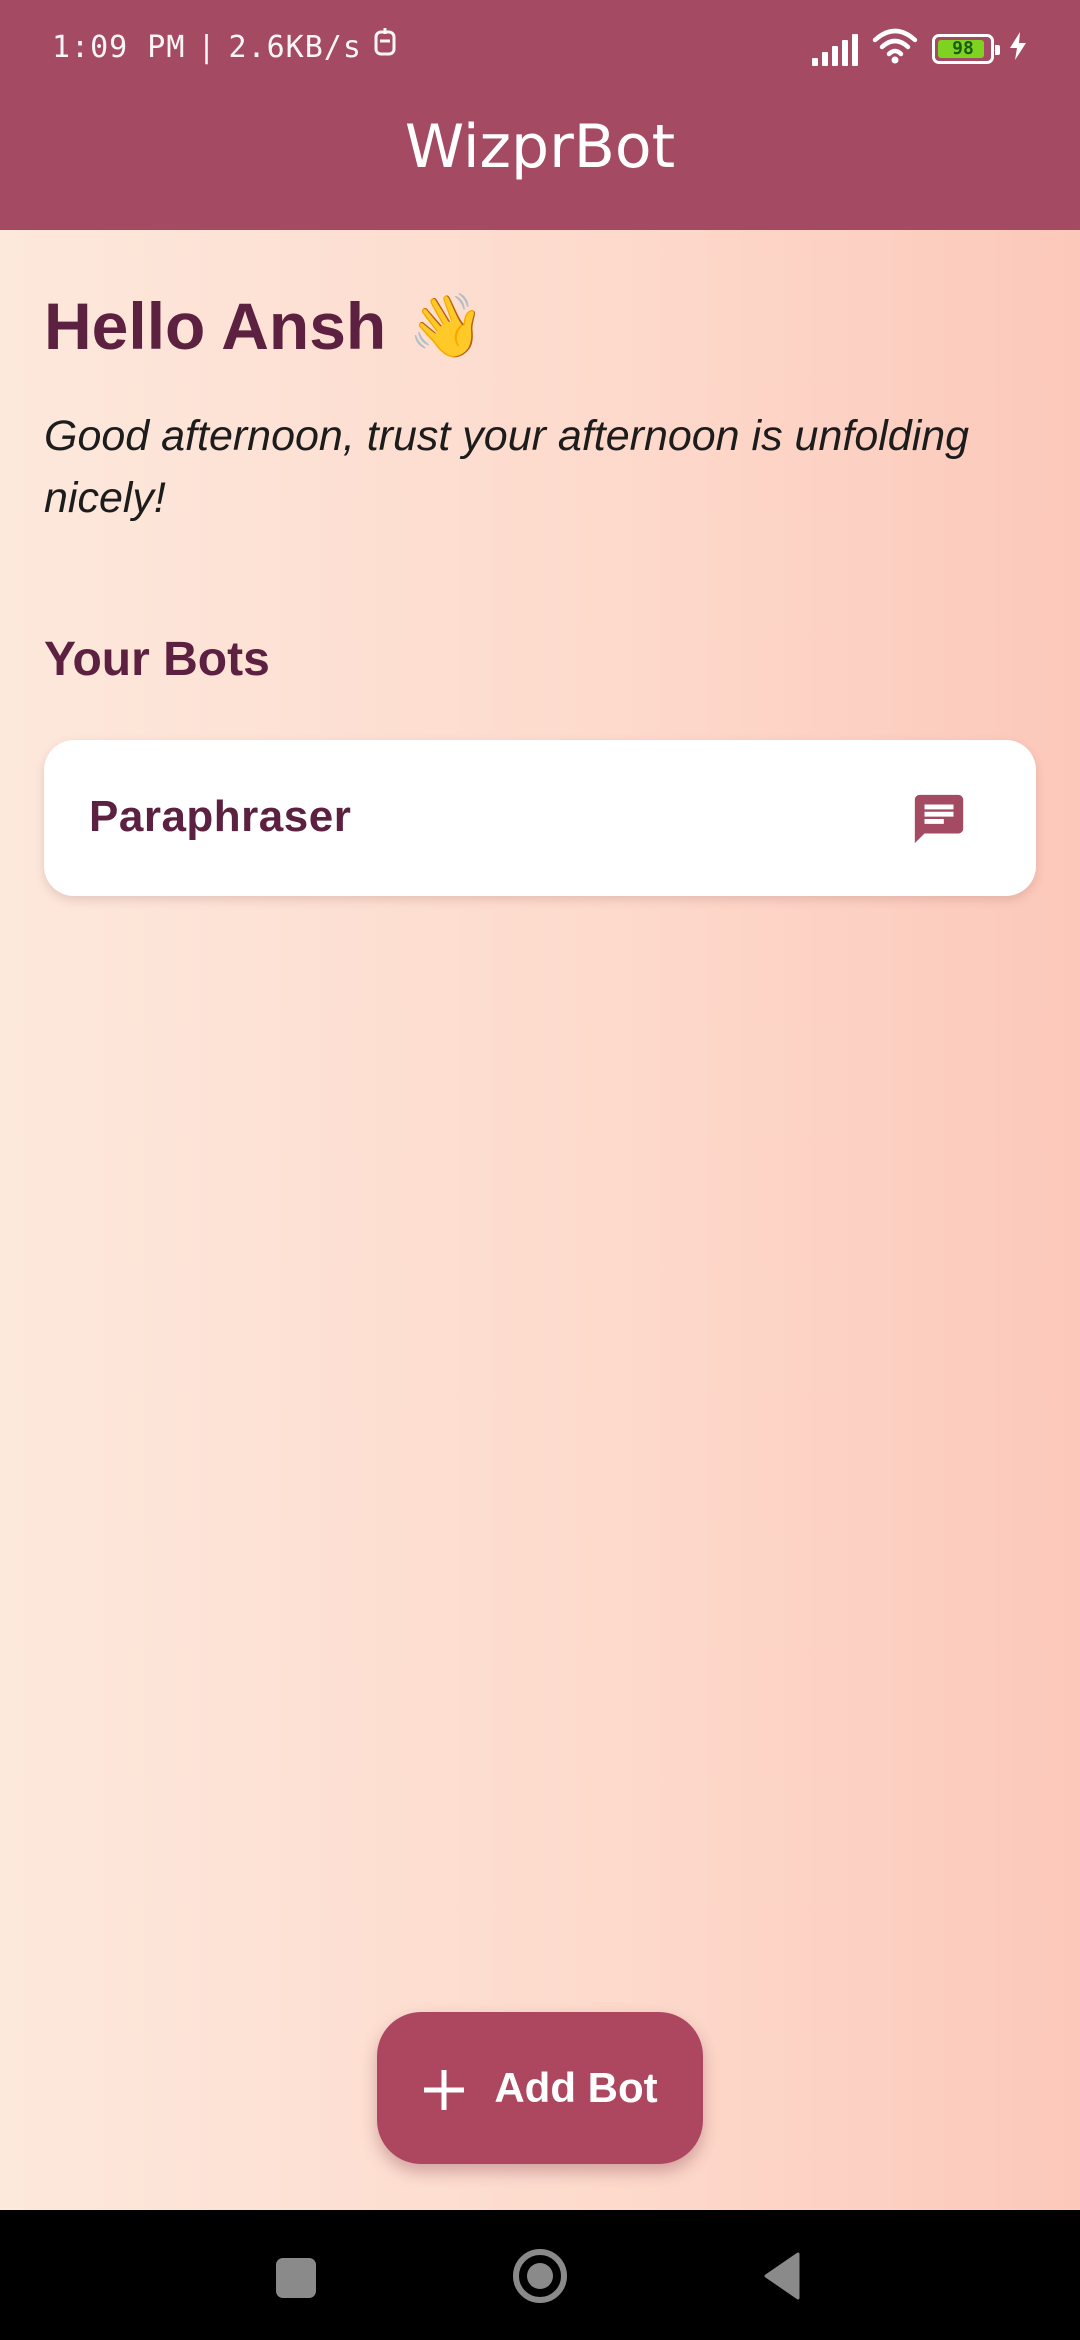 This screenshot has height=2340, width=1080. I want to click on status-bar: 1:09 PM | 2.6KB/s 98, so click(540, 50).